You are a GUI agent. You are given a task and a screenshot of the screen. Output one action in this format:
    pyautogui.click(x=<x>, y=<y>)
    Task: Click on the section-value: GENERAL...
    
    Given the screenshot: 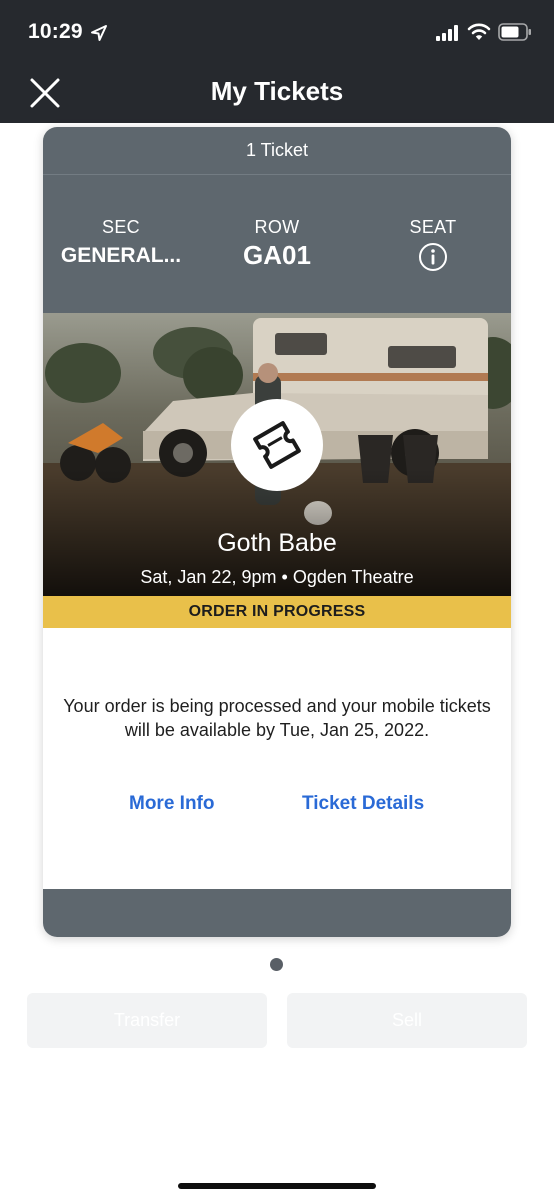 What is the action you would take?
    pyautogui.click(x=121, y=255)
    